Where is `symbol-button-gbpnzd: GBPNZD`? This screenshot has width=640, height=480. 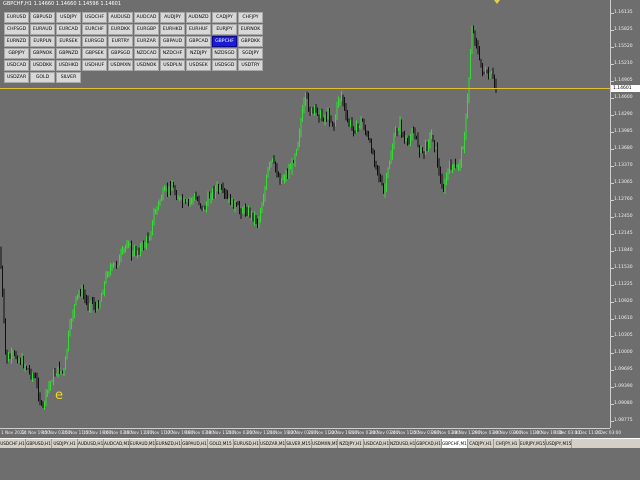 symbol-button-gbpnzd: GBPNZD is located at coordinates (68, 53).